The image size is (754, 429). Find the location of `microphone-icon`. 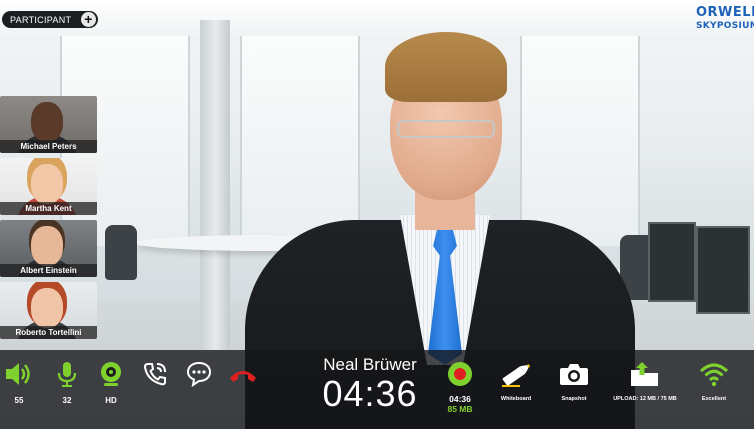

microphone-icon is located at coordinates (67, 377).